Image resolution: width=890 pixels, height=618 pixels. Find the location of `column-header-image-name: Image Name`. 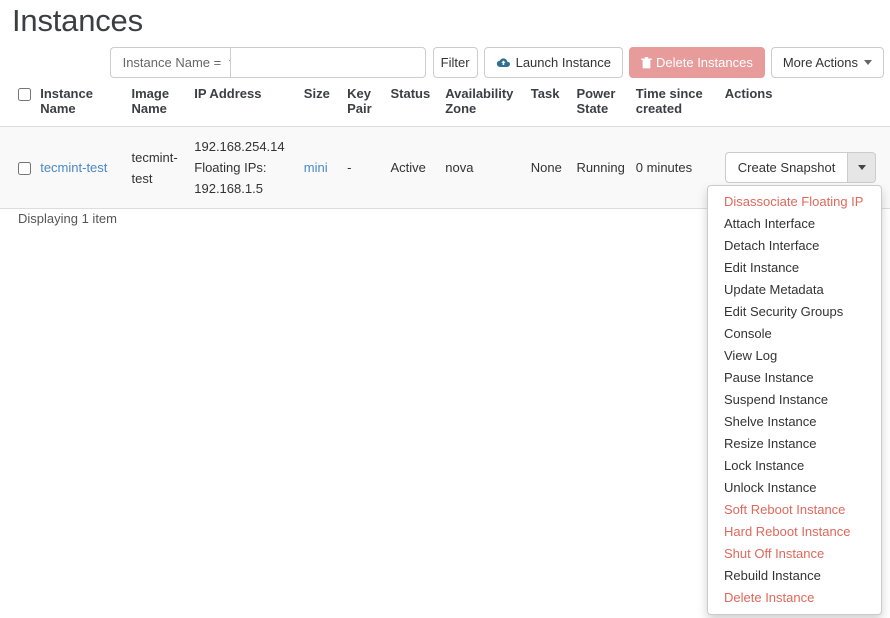

column-header-image-name: Image Name is located at coordinates (157, 105).